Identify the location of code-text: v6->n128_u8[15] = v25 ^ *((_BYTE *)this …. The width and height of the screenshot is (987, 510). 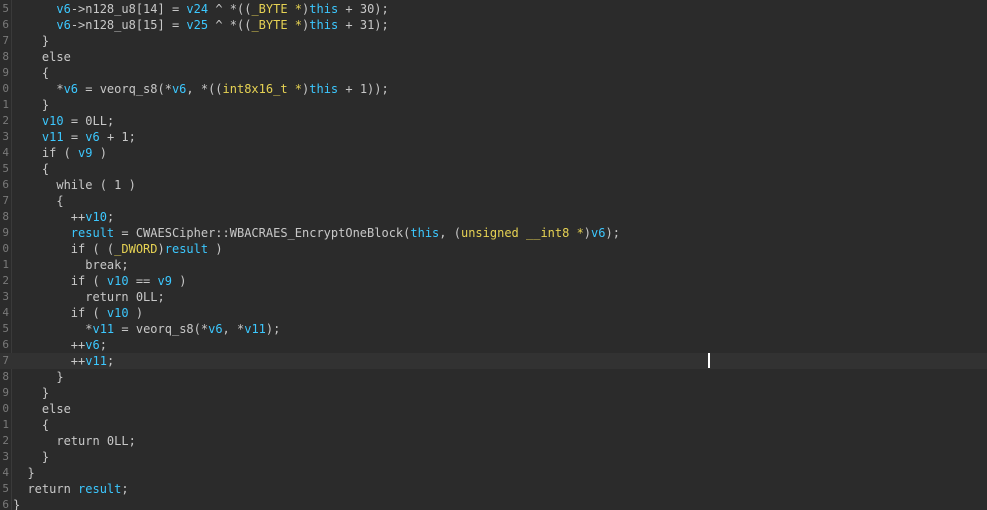
(200, 25).